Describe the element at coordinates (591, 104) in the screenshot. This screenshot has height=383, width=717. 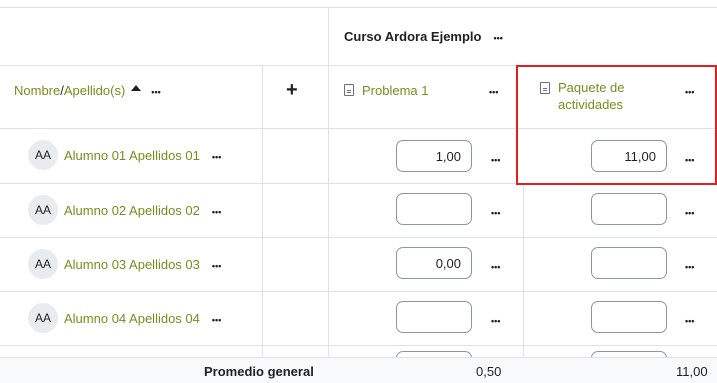
I see `grade-item-label-line2: actividades` at that location.